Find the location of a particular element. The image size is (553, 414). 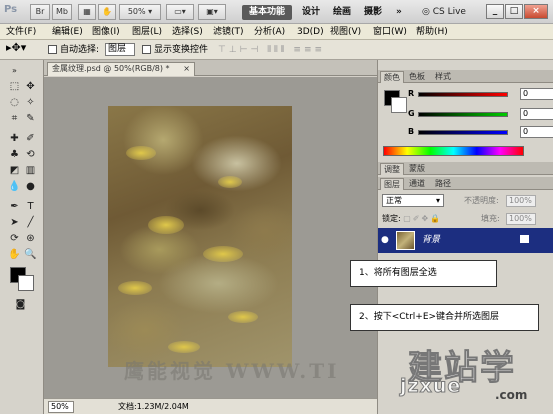

brush-tool-icon: ✐ is located at coordinates (30, 138).